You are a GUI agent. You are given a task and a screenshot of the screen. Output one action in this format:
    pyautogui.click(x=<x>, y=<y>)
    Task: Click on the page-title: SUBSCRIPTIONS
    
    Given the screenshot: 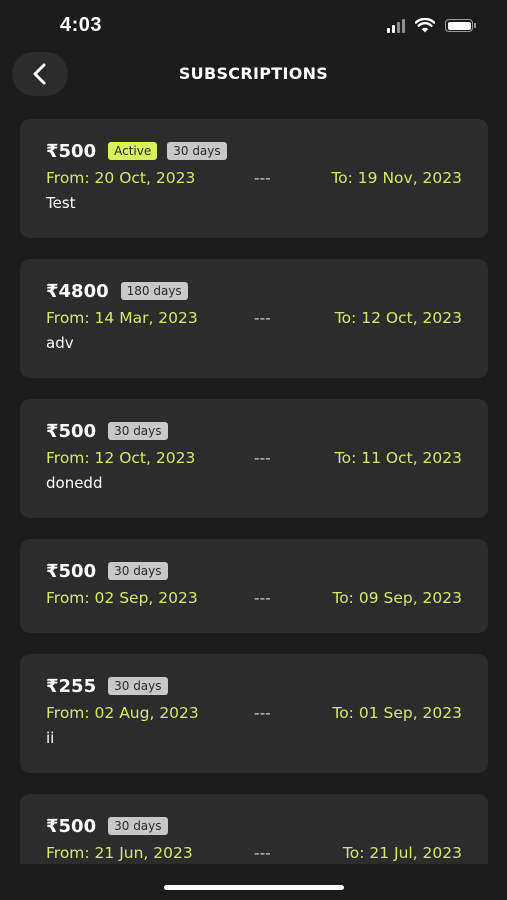 What is the action you would take?
    pyautogui.click(x=253, y=73)
    